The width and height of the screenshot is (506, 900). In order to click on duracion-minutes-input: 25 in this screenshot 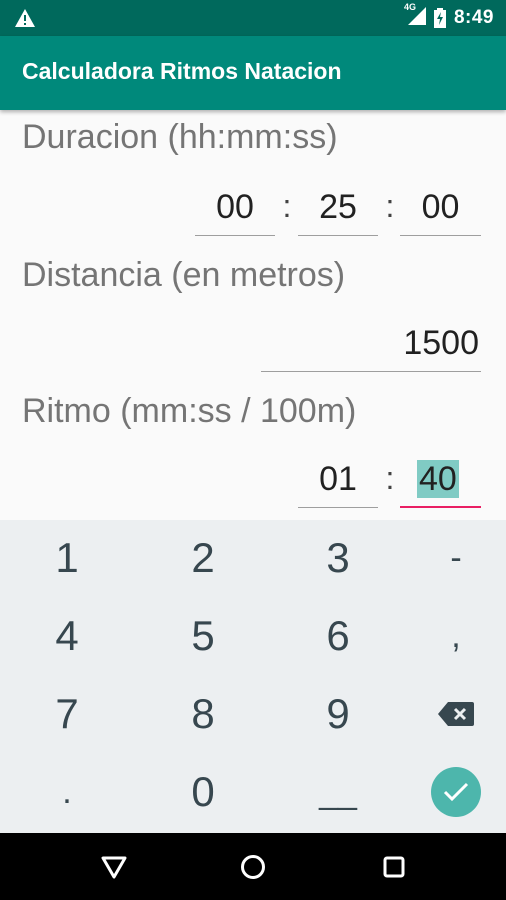, I will do `click(338, 210)`.